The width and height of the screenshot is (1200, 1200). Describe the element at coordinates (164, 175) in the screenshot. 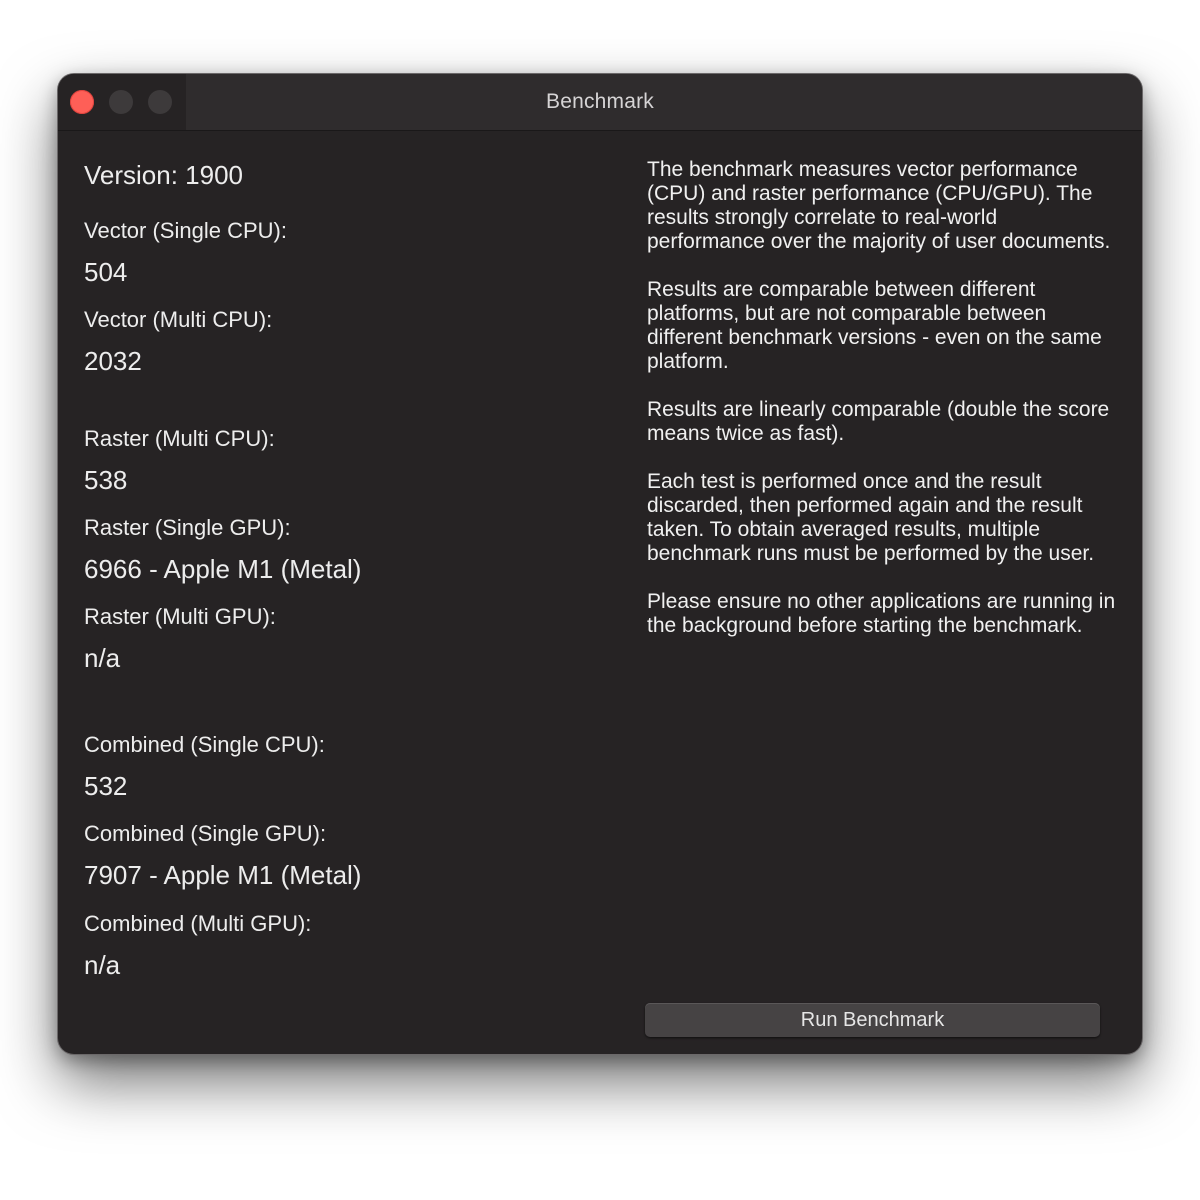

I see `version-label: Version: 1900` at that location.